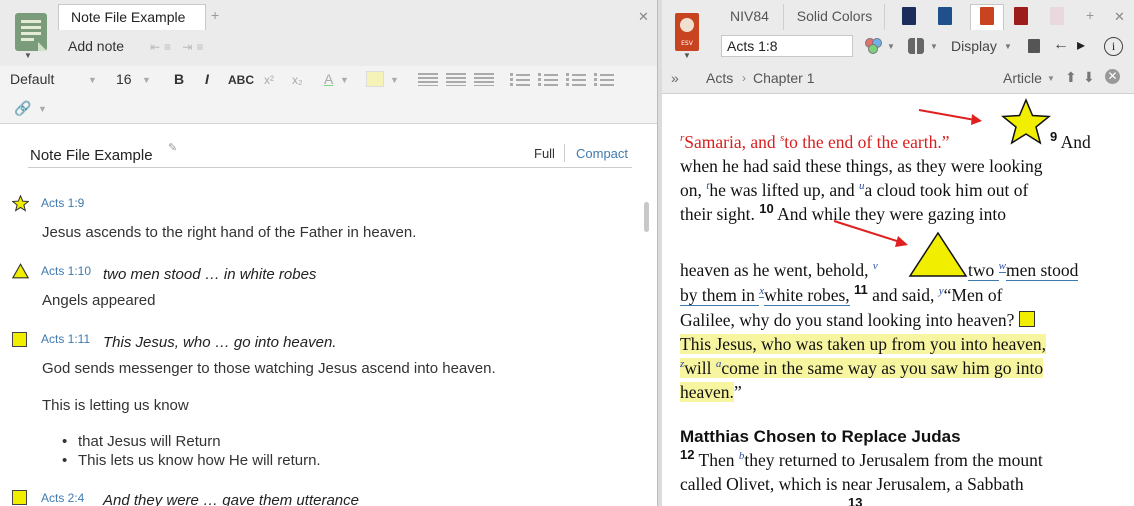 The height and width of the screenshot is (506, 1134). I want to click on note-file-header: Note File Example ✎ Full Compact, so click(330, 154).